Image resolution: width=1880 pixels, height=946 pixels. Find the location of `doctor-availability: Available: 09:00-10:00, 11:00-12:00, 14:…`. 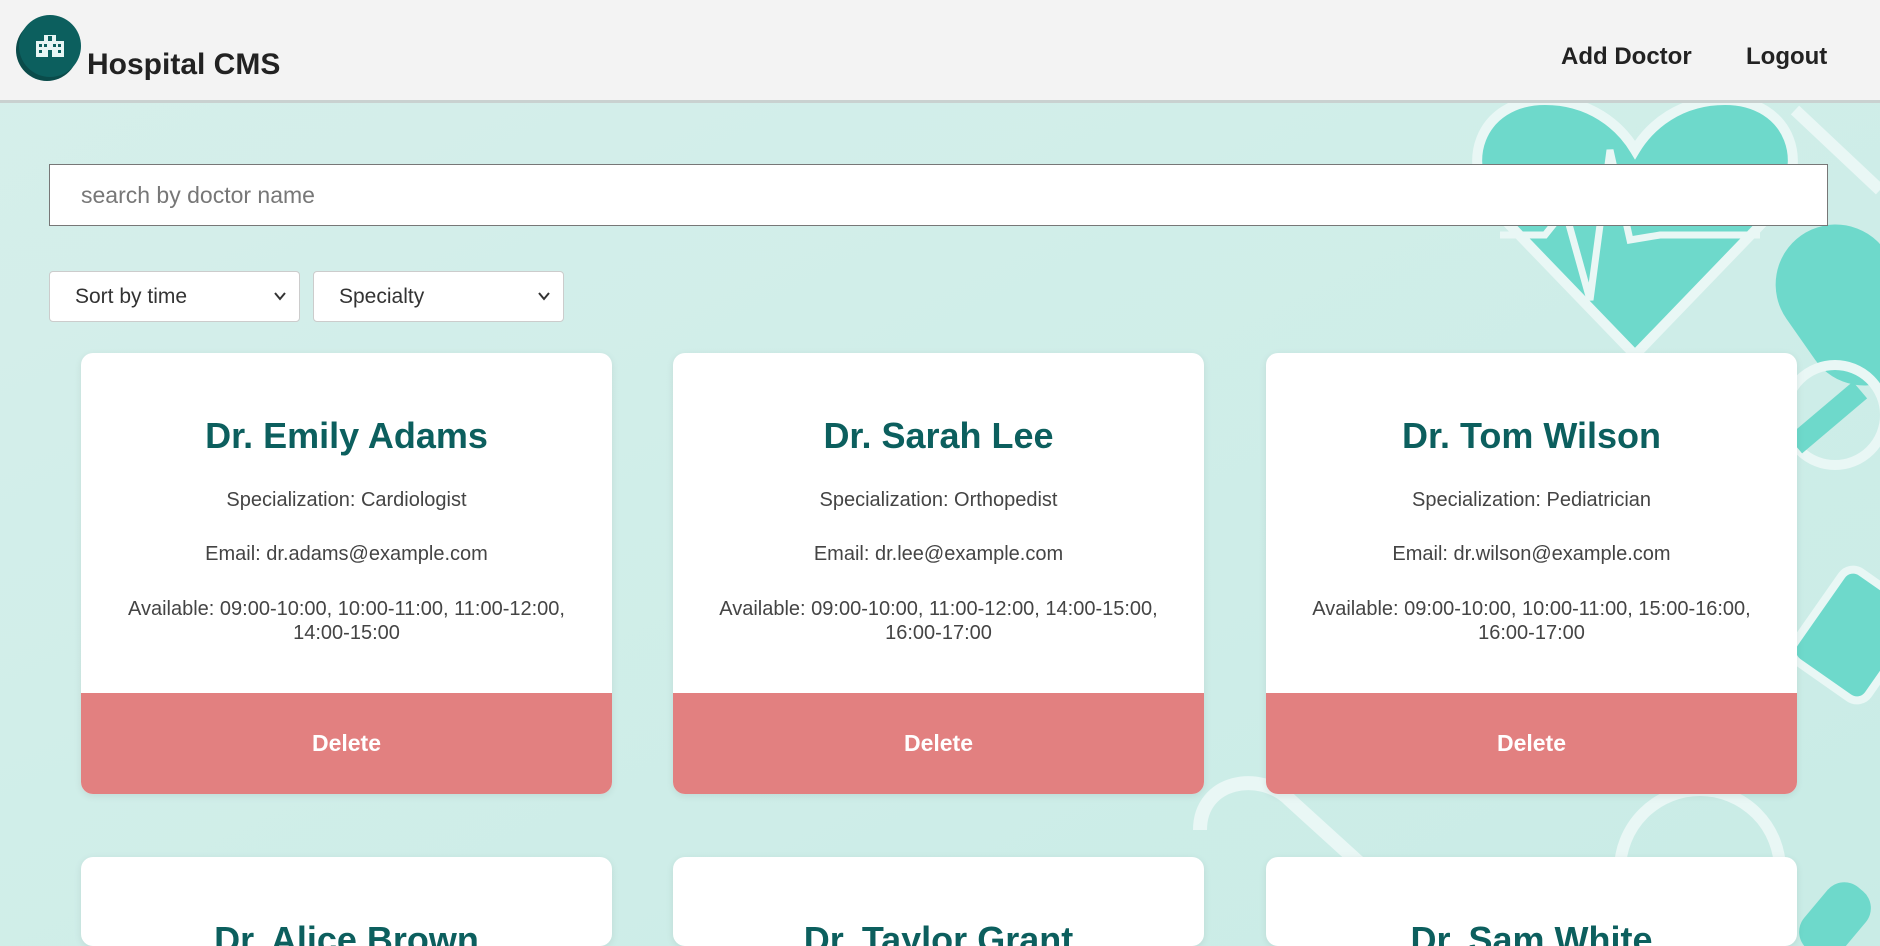

doctor-availability: Available: 09:00-10:00, 11:00-12:00, 14:… is located at coordinates (938, 621).